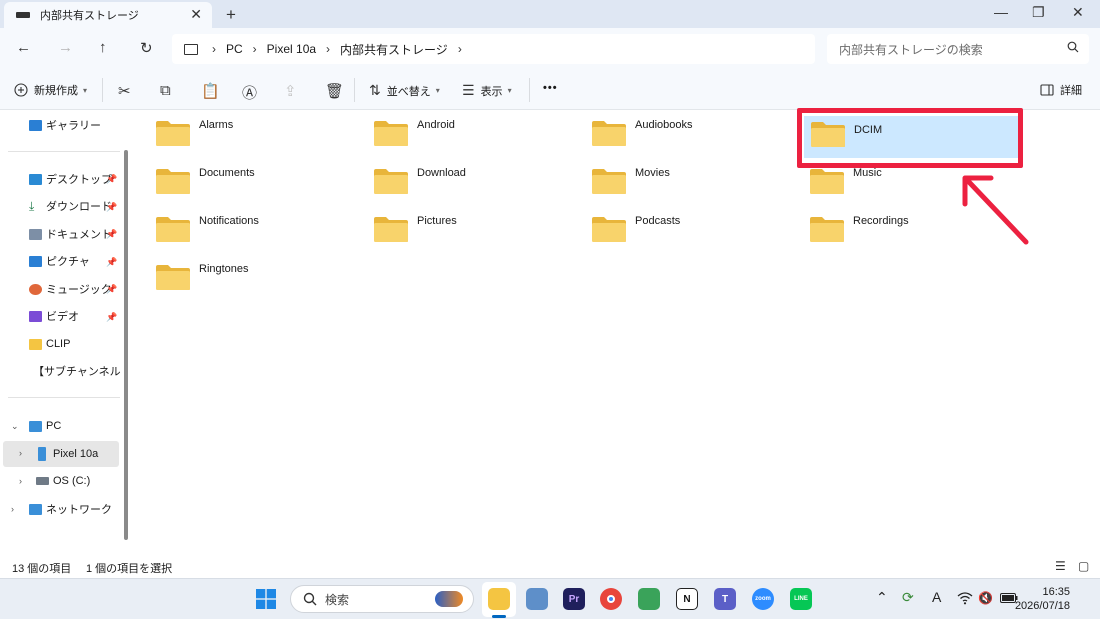 This screenshot has height=619, width=1100. I want to click on breadcrumb-pixel: Pixel 10a, so click(291, 49).